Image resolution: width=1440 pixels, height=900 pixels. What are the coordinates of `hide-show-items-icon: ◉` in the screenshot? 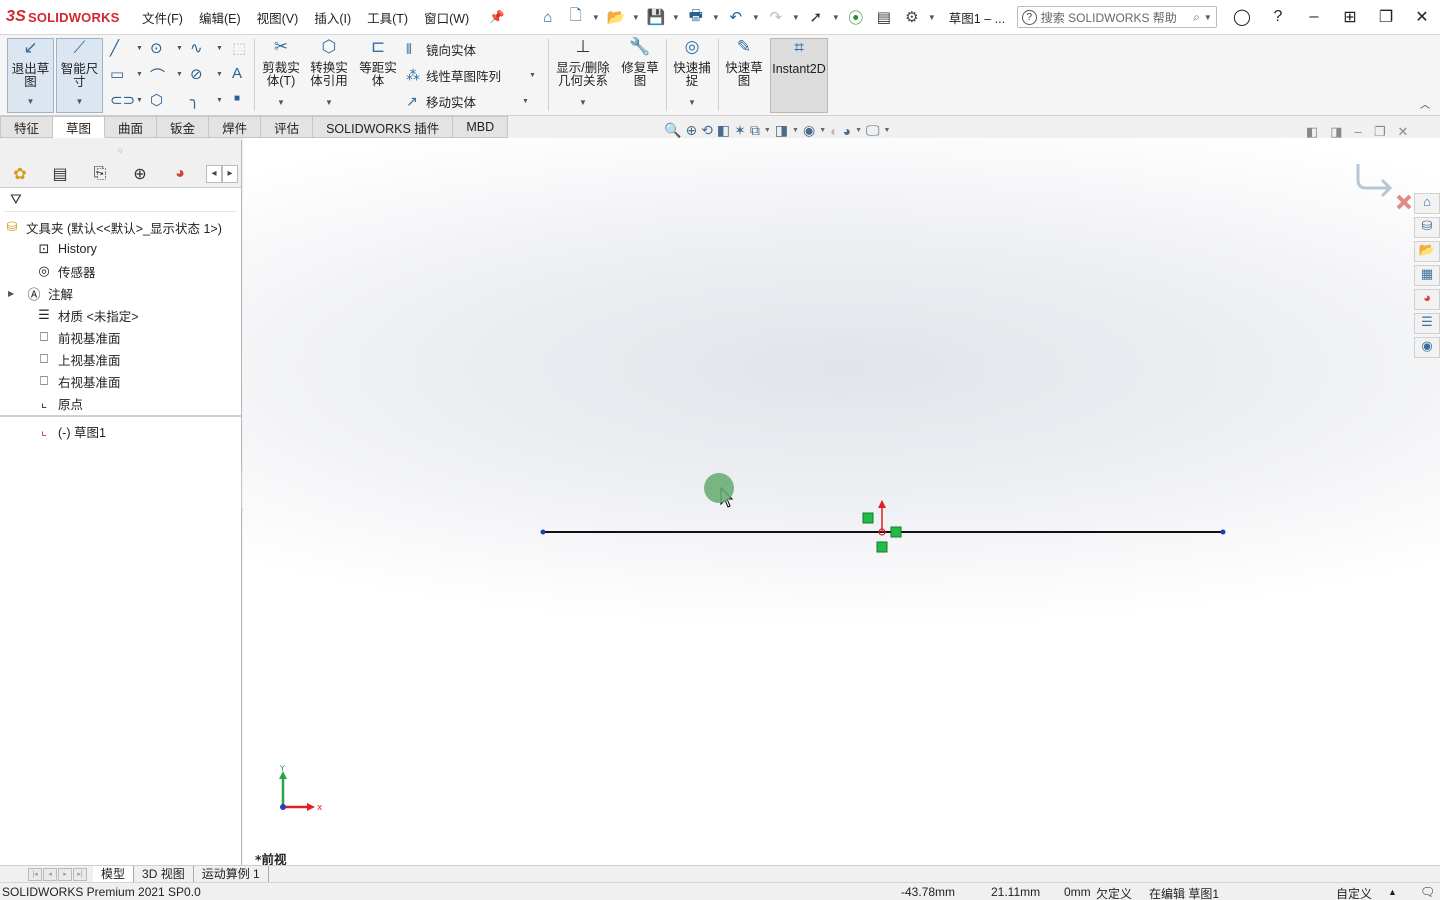 It's located at (809, 130).